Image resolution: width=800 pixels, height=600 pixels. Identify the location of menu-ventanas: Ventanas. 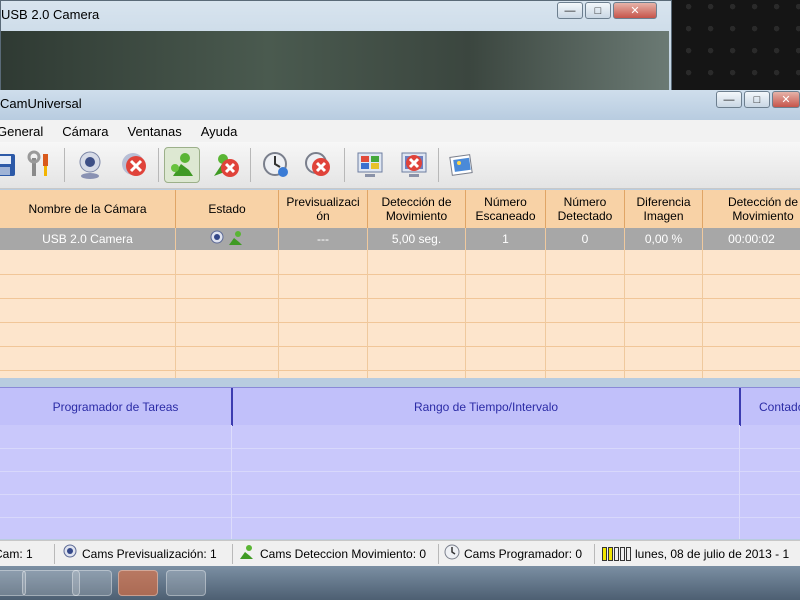
(159, 131).